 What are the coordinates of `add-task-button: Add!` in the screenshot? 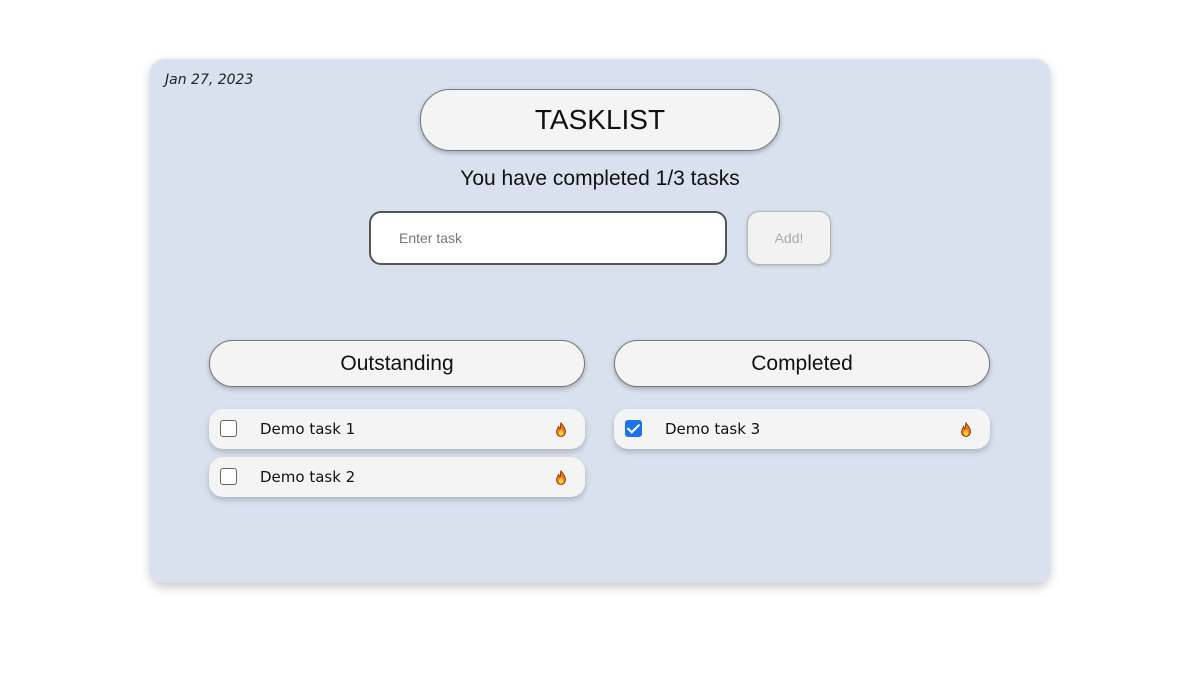 It's located at (789, 238).